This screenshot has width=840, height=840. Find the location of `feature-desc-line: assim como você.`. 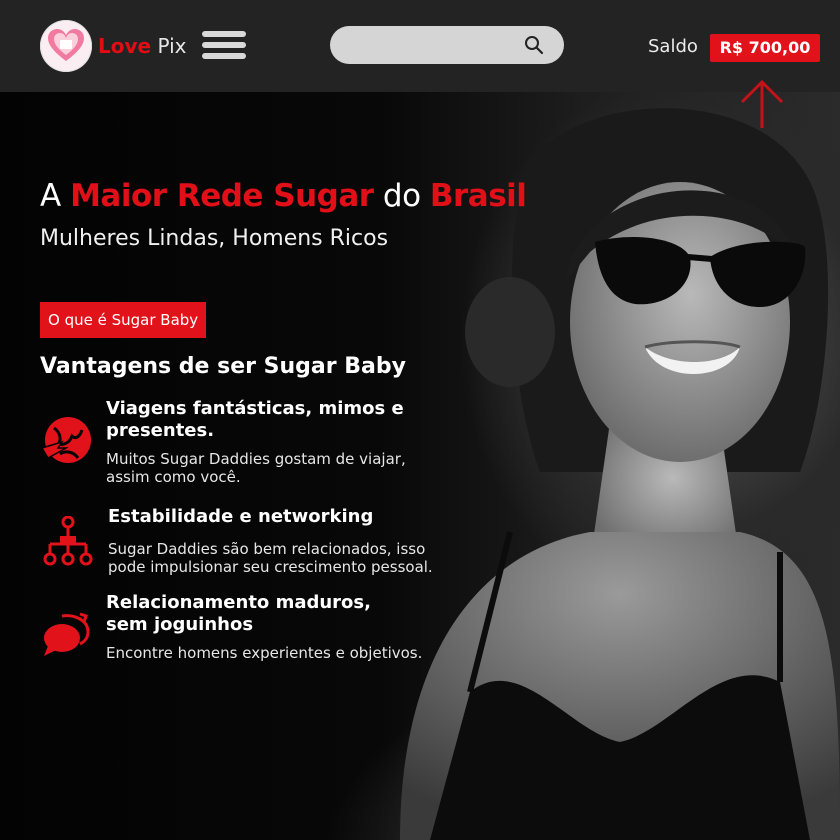

feature-desc-line: assim como você. is located at coordinates (173, 477).